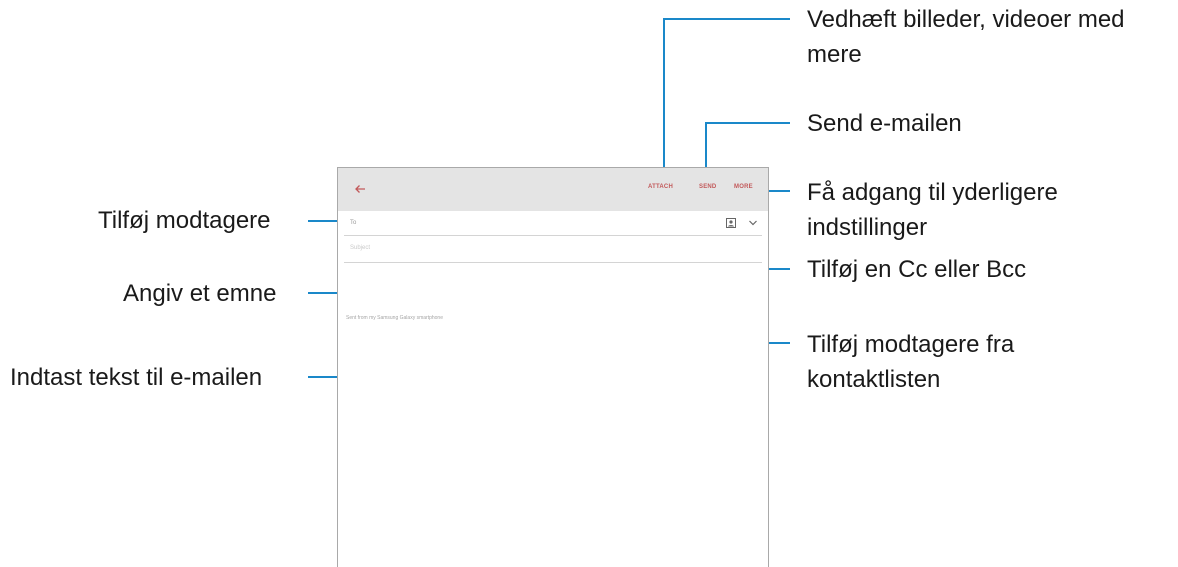  Describe the element at coordinates (731, 223) in the screenshot. I see `contact-card-icon` at that location.